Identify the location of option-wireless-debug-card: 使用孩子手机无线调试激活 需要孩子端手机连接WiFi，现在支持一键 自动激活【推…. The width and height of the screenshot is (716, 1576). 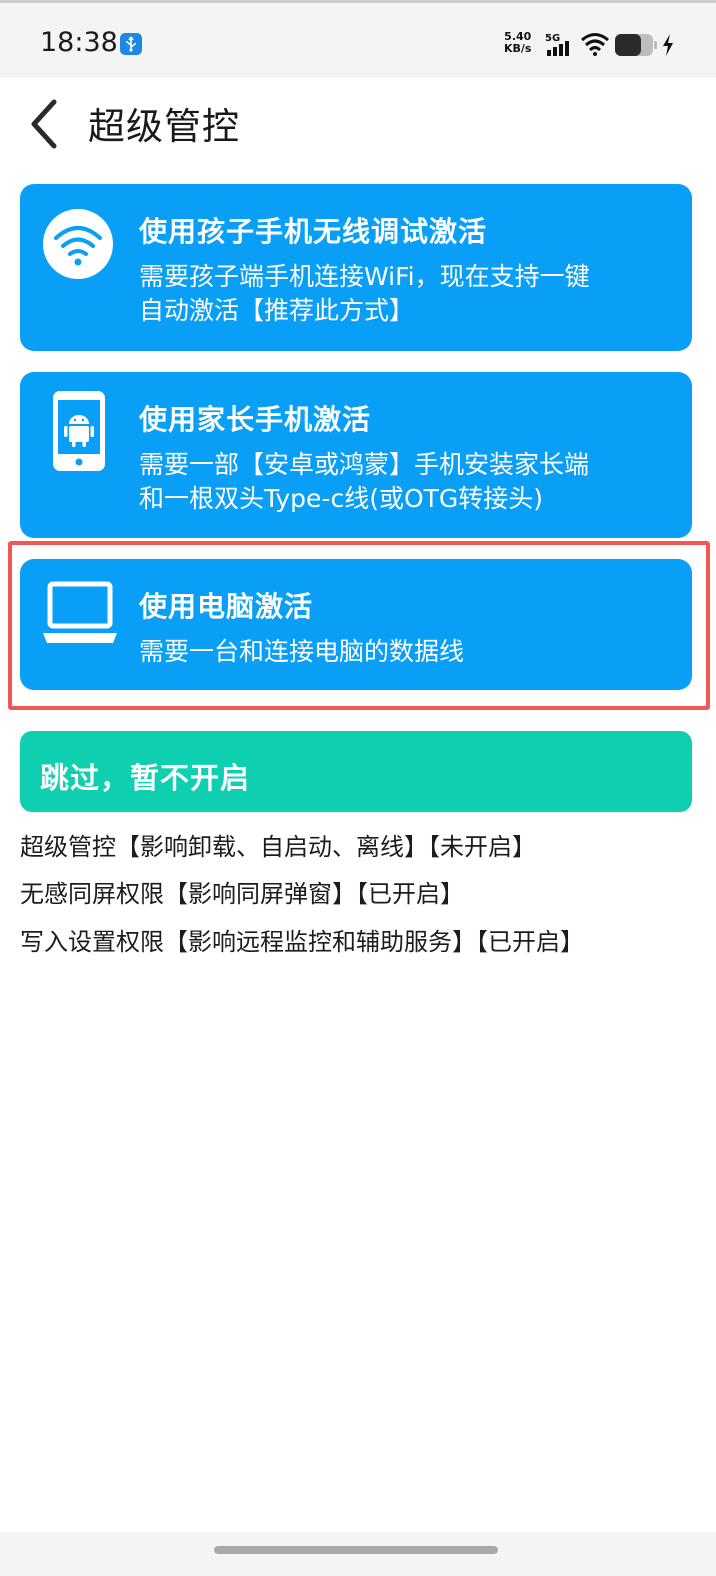
(356, 267).